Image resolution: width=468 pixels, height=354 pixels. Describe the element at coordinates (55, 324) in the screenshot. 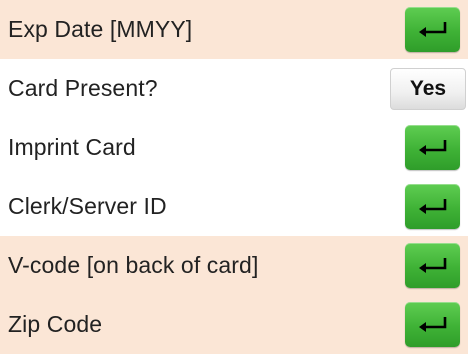

I see `zip-code-label: Zip Code` at that location.